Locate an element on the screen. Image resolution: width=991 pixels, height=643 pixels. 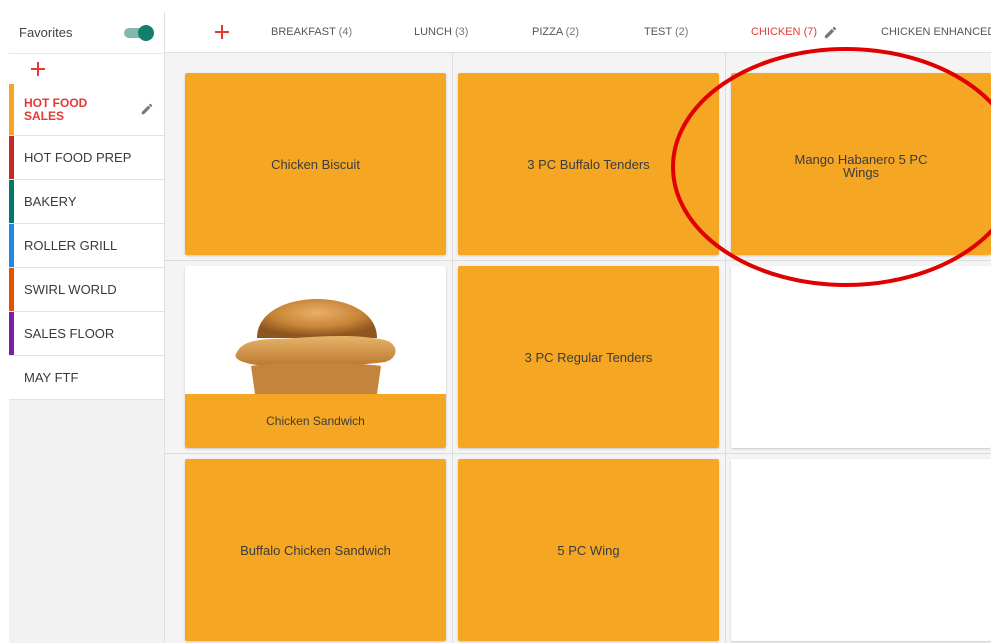
sidebar-item-may-ftf: MAY FTF is located at coordinates (86, 378).